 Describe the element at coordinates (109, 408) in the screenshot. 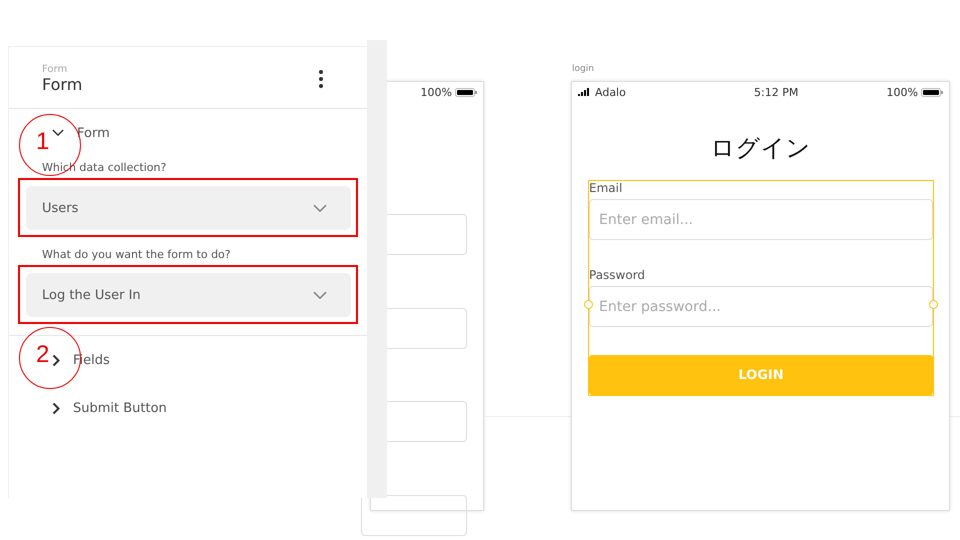

I see `section-header: Submit Button` at that location.